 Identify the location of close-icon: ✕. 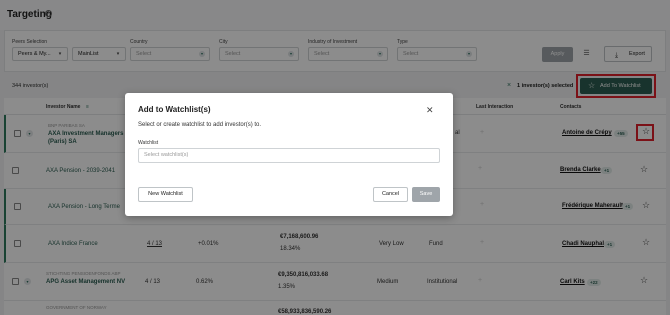
(430, 110).